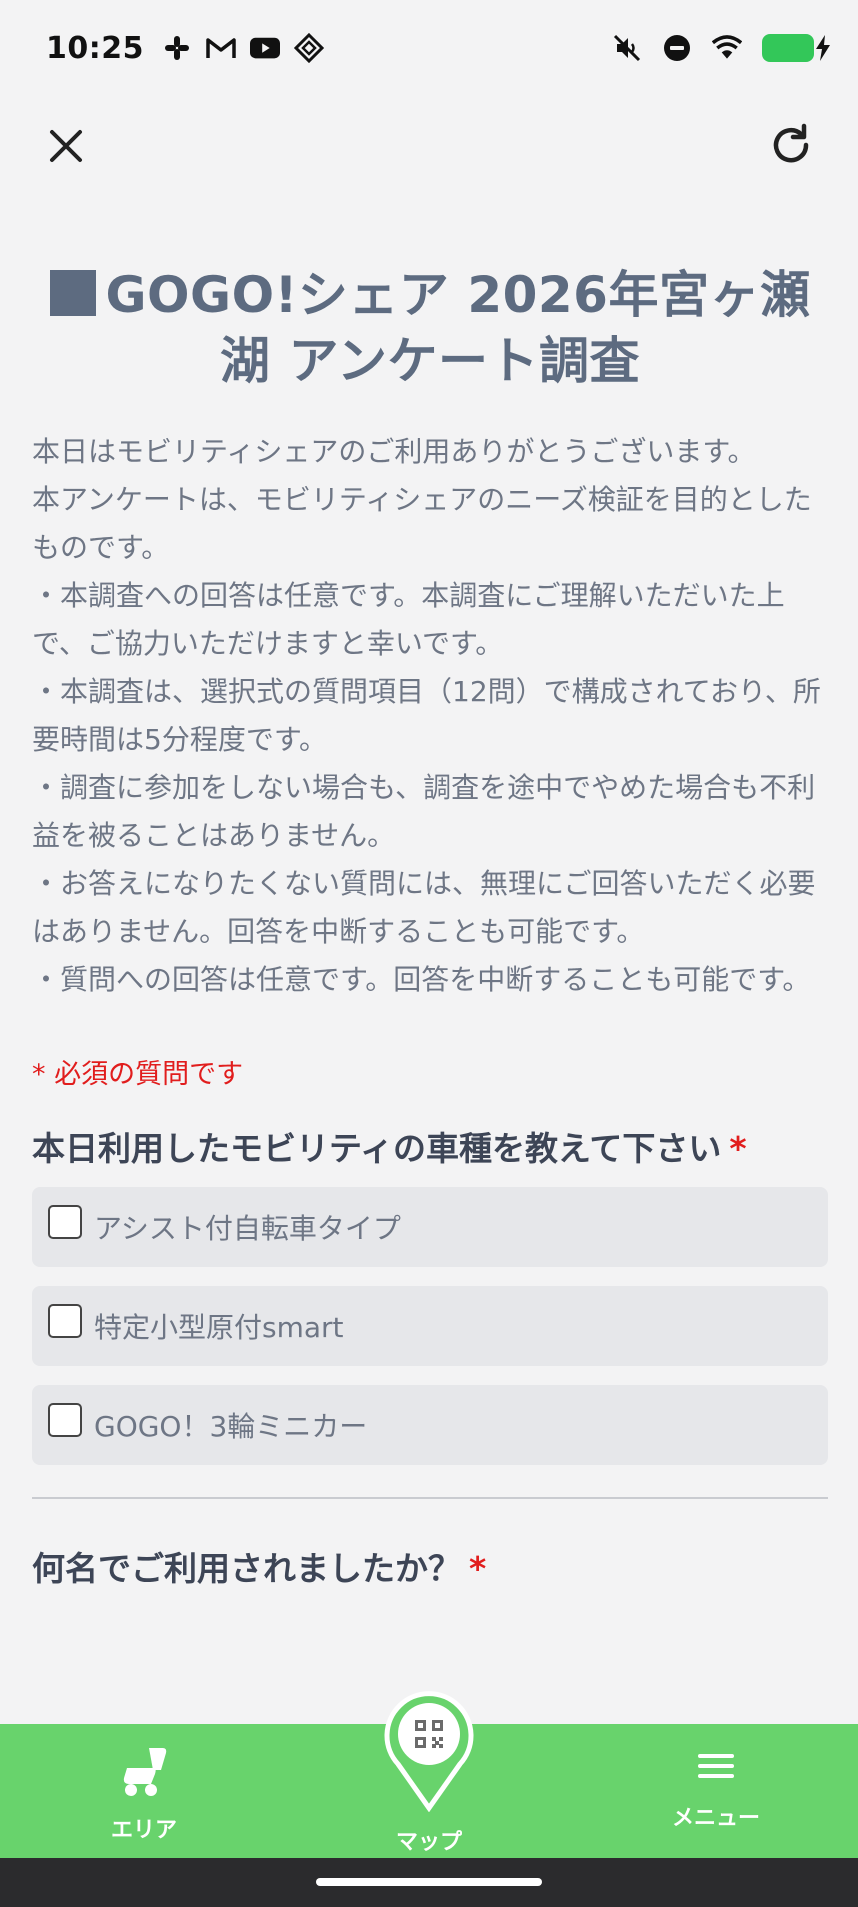 Image resolution: width=858 pixels, height=1907 pixels. What do you see at coordinates (247, 1228) in the screenshot?
I see `option-label: アシスト付自転車タイプ` at bounding box center [247, 1228].